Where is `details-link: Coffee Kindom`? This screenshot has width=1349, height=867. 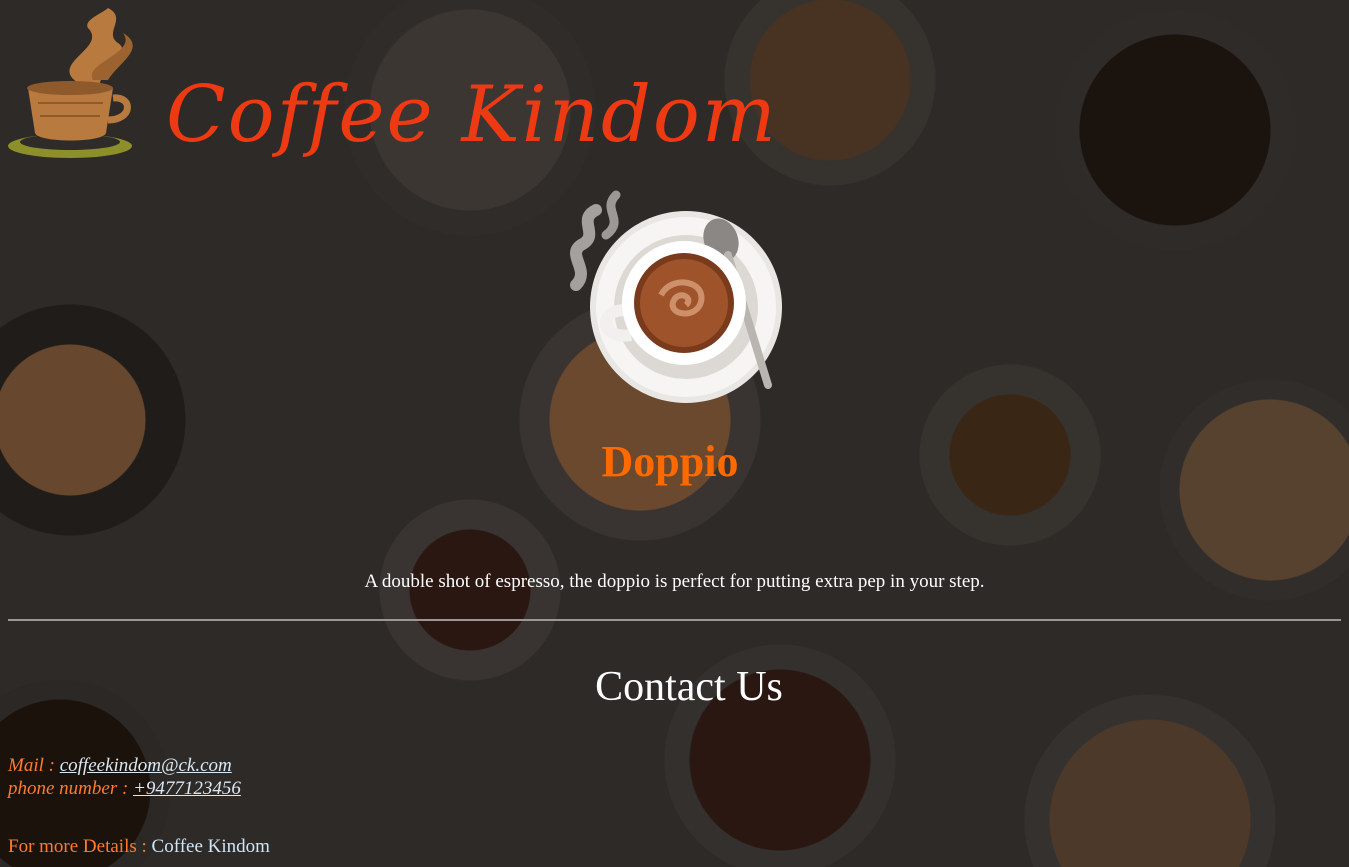 details-link: Coffee Kindom is located at coordinates (211, 846).